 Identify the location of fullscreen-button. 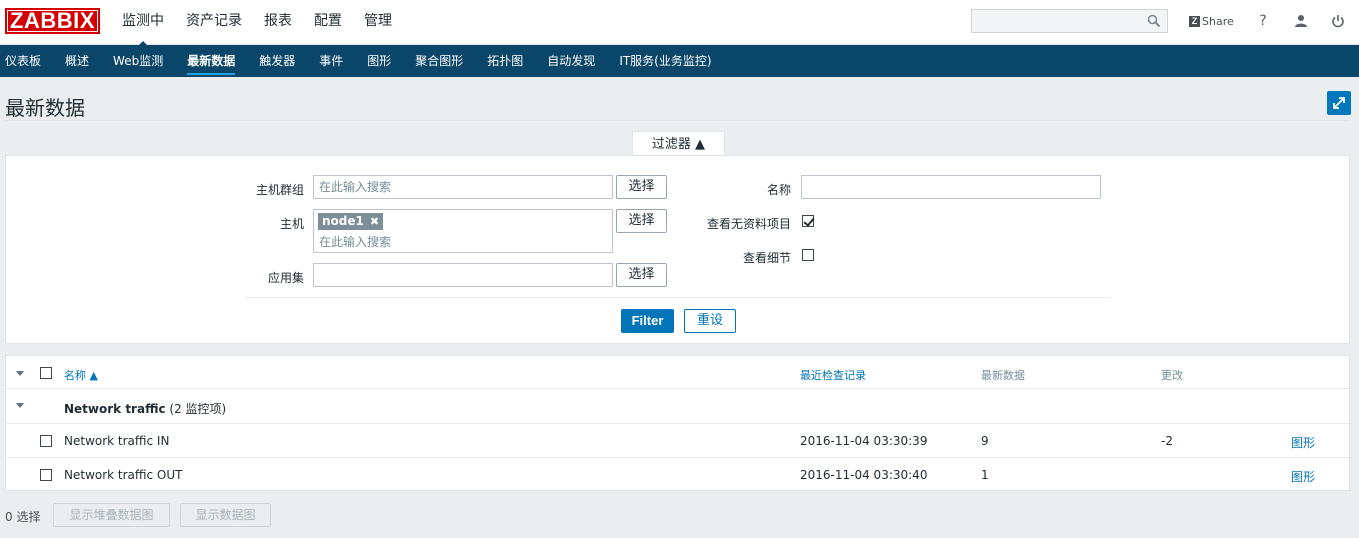
(1339, 103).